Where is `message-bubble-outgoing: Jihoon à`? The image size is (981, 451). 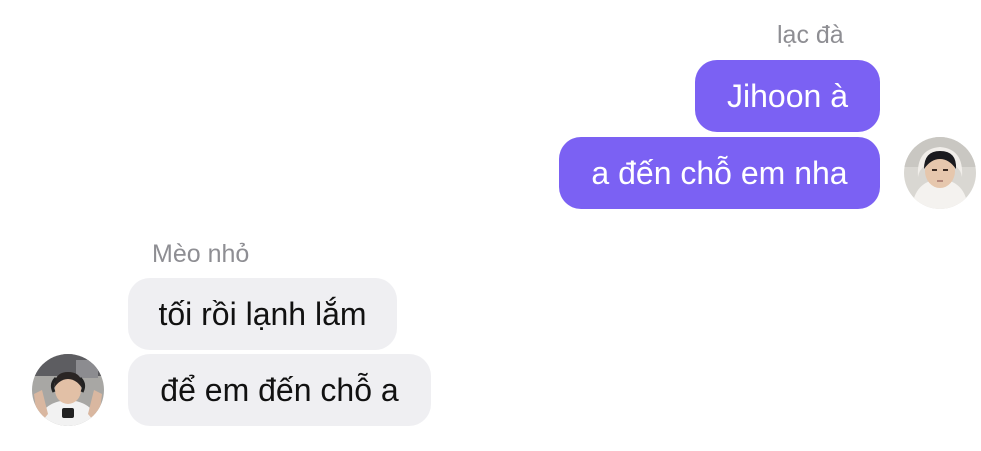
message-bubble-outgoing: Jihoon à is located at coordinates (787, 96).